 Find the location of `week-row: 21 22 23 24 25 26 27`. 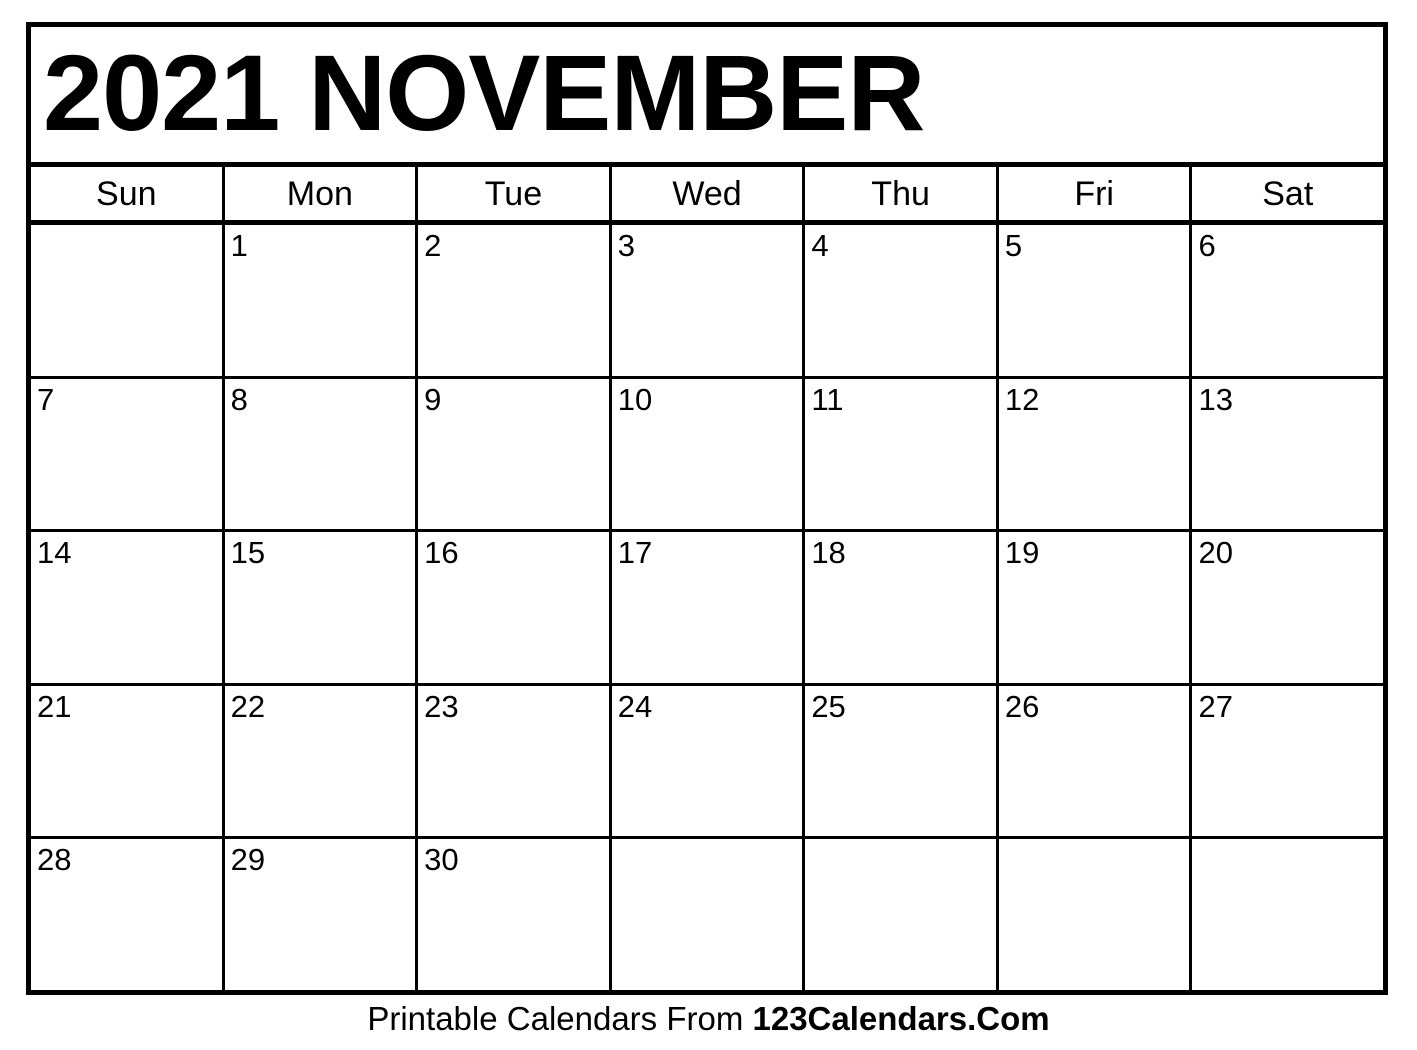

week-row: 21 22 23 24 25 26 27 is located at coordinates (707, 762).